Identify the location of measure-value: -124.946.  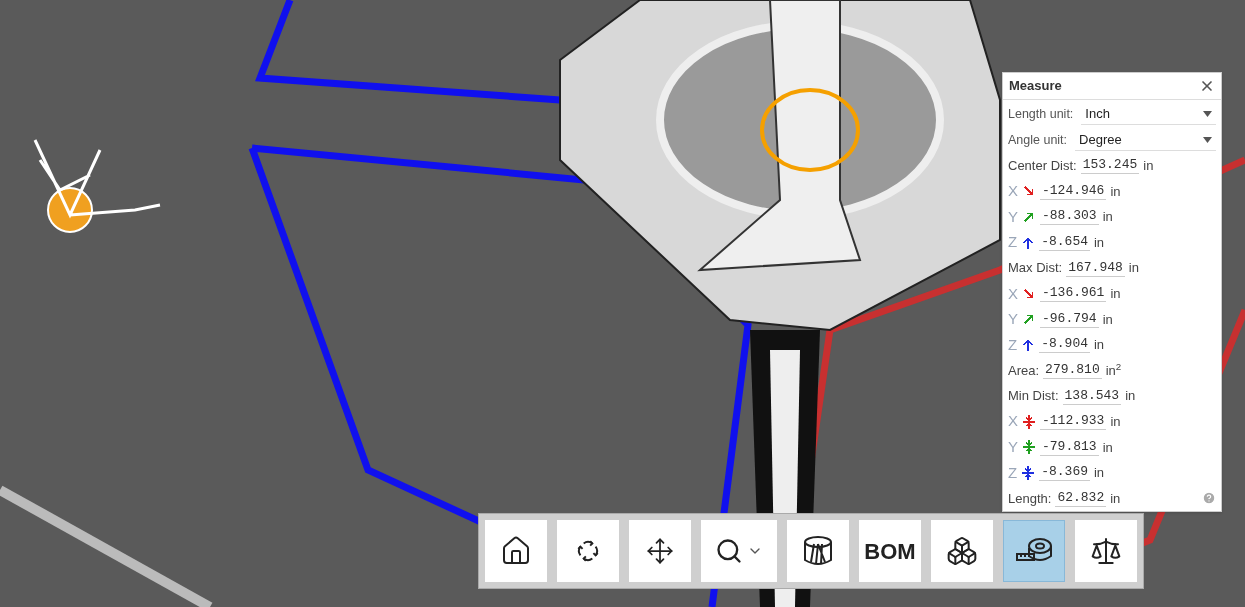
(1073, 191).